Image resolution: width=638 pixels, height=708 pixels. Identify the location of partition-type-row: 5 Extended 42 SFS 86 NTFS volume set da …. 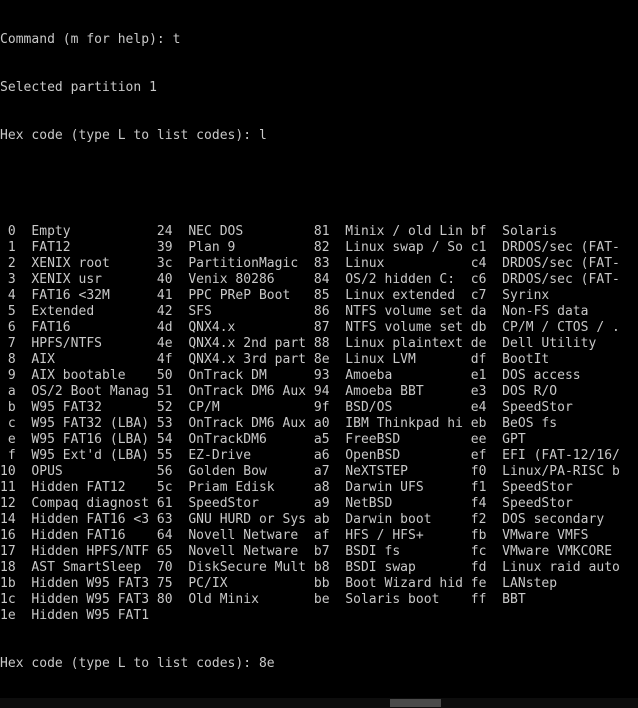
(294, 311).